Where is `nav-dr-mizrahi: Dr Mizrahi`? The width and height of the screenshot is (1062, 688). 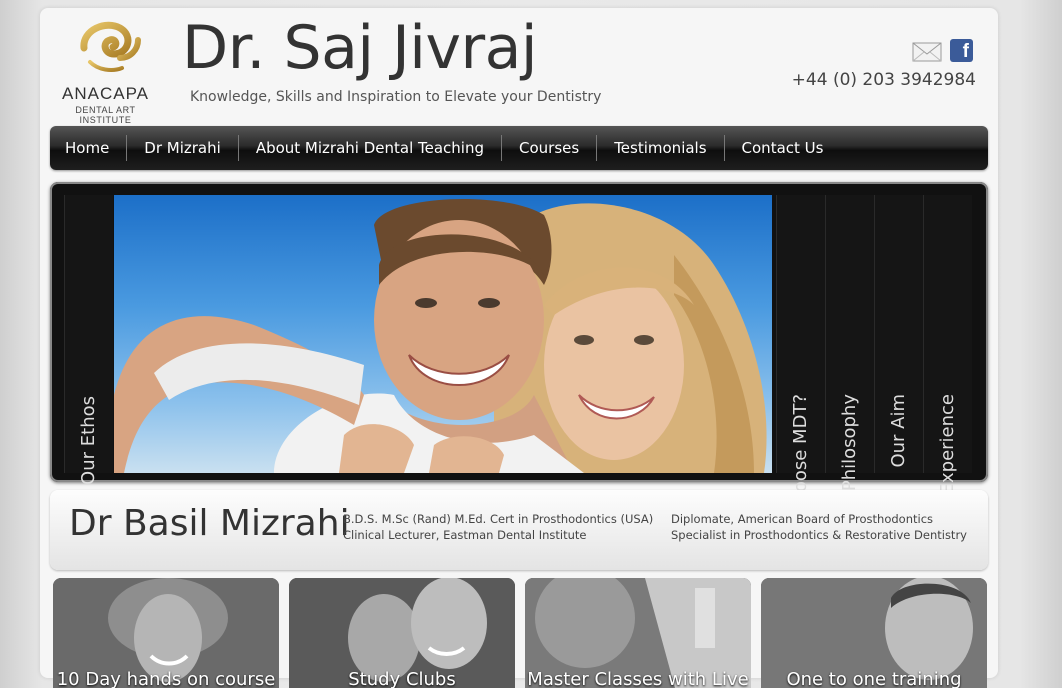 nav-dr-mizrahi: Dr Mizrahi is located at coordinates (182, 148).